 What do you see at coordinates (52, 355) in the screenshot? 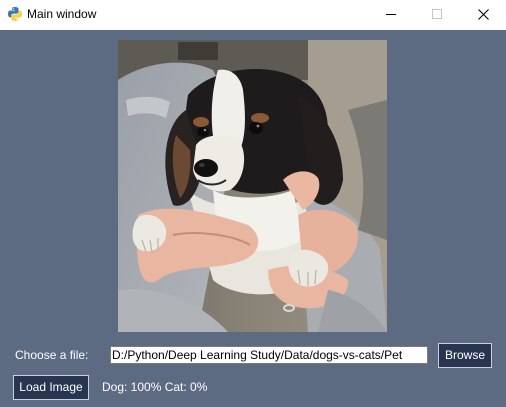
I see `choose-file-label: Choose a file:` at bounding box center [52, 355].